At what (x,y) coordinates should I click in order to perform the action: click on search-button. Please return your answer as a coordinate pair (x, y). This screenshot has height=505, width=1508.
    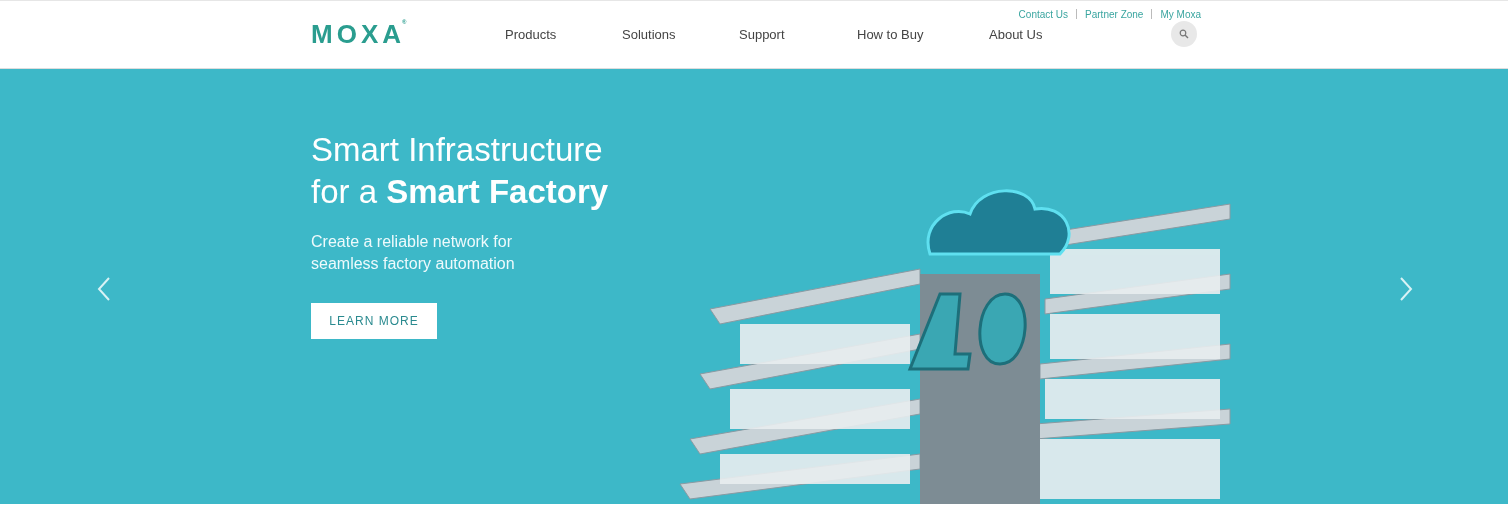
    Looking at the image, I should click on (1184, 34).